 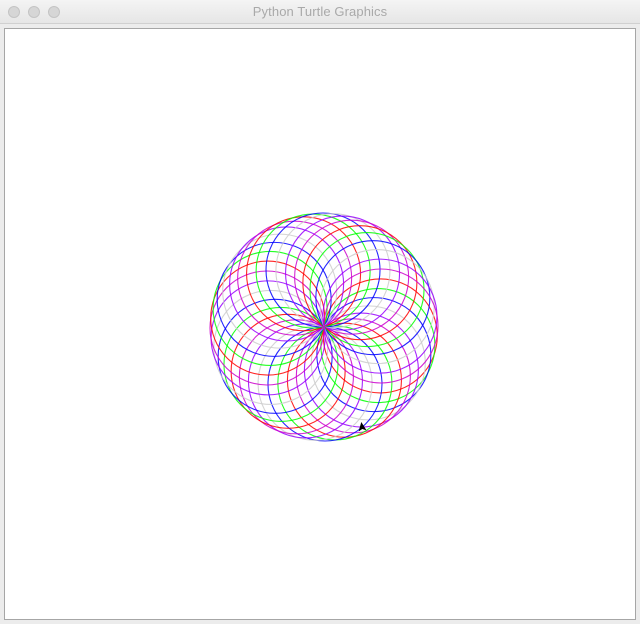 I want to click on spirograph-drawing, so click(x=324, y=327).